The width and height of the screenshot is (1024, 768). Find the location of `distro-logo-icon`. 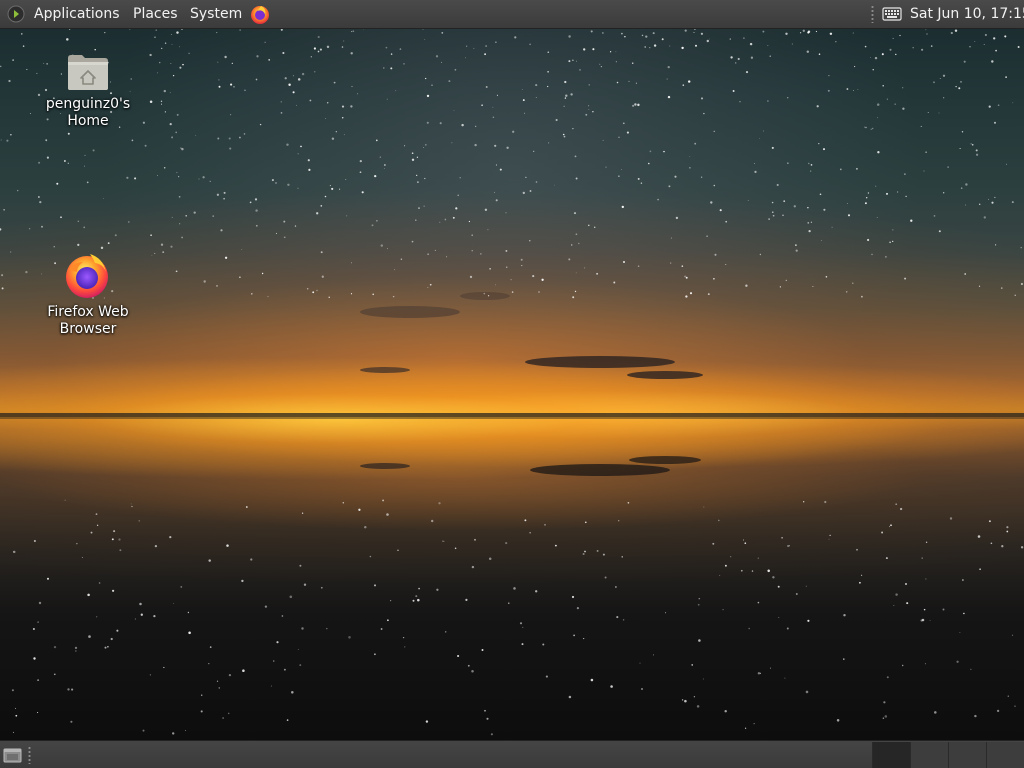

distro-logo-icon is located at coordinates (16, 14).